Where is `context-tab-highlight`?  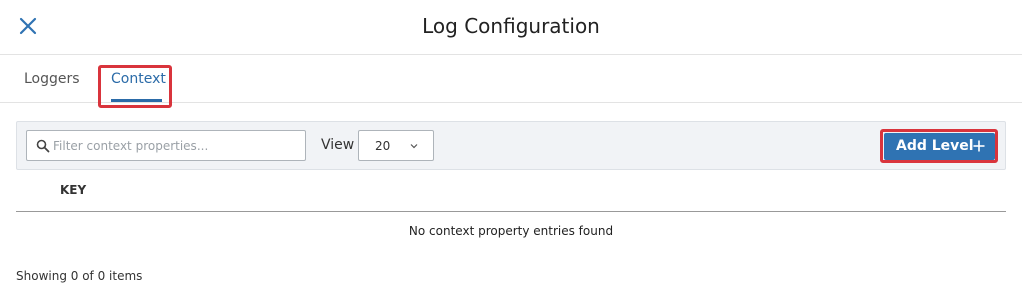
context-tab-highlight is located at coordinates (135, 86).